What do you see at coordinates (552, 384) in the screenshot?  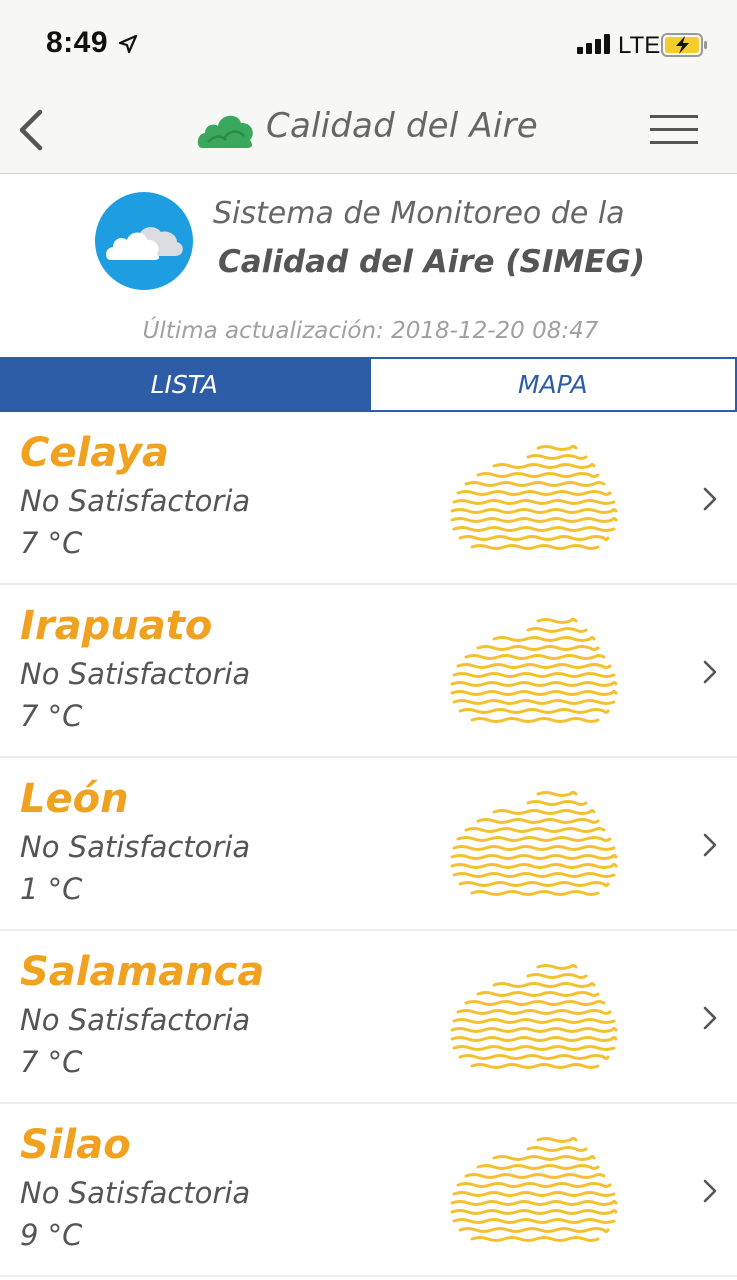 I see `tab-mapa: MAPA` at bounding box center [552, 384].